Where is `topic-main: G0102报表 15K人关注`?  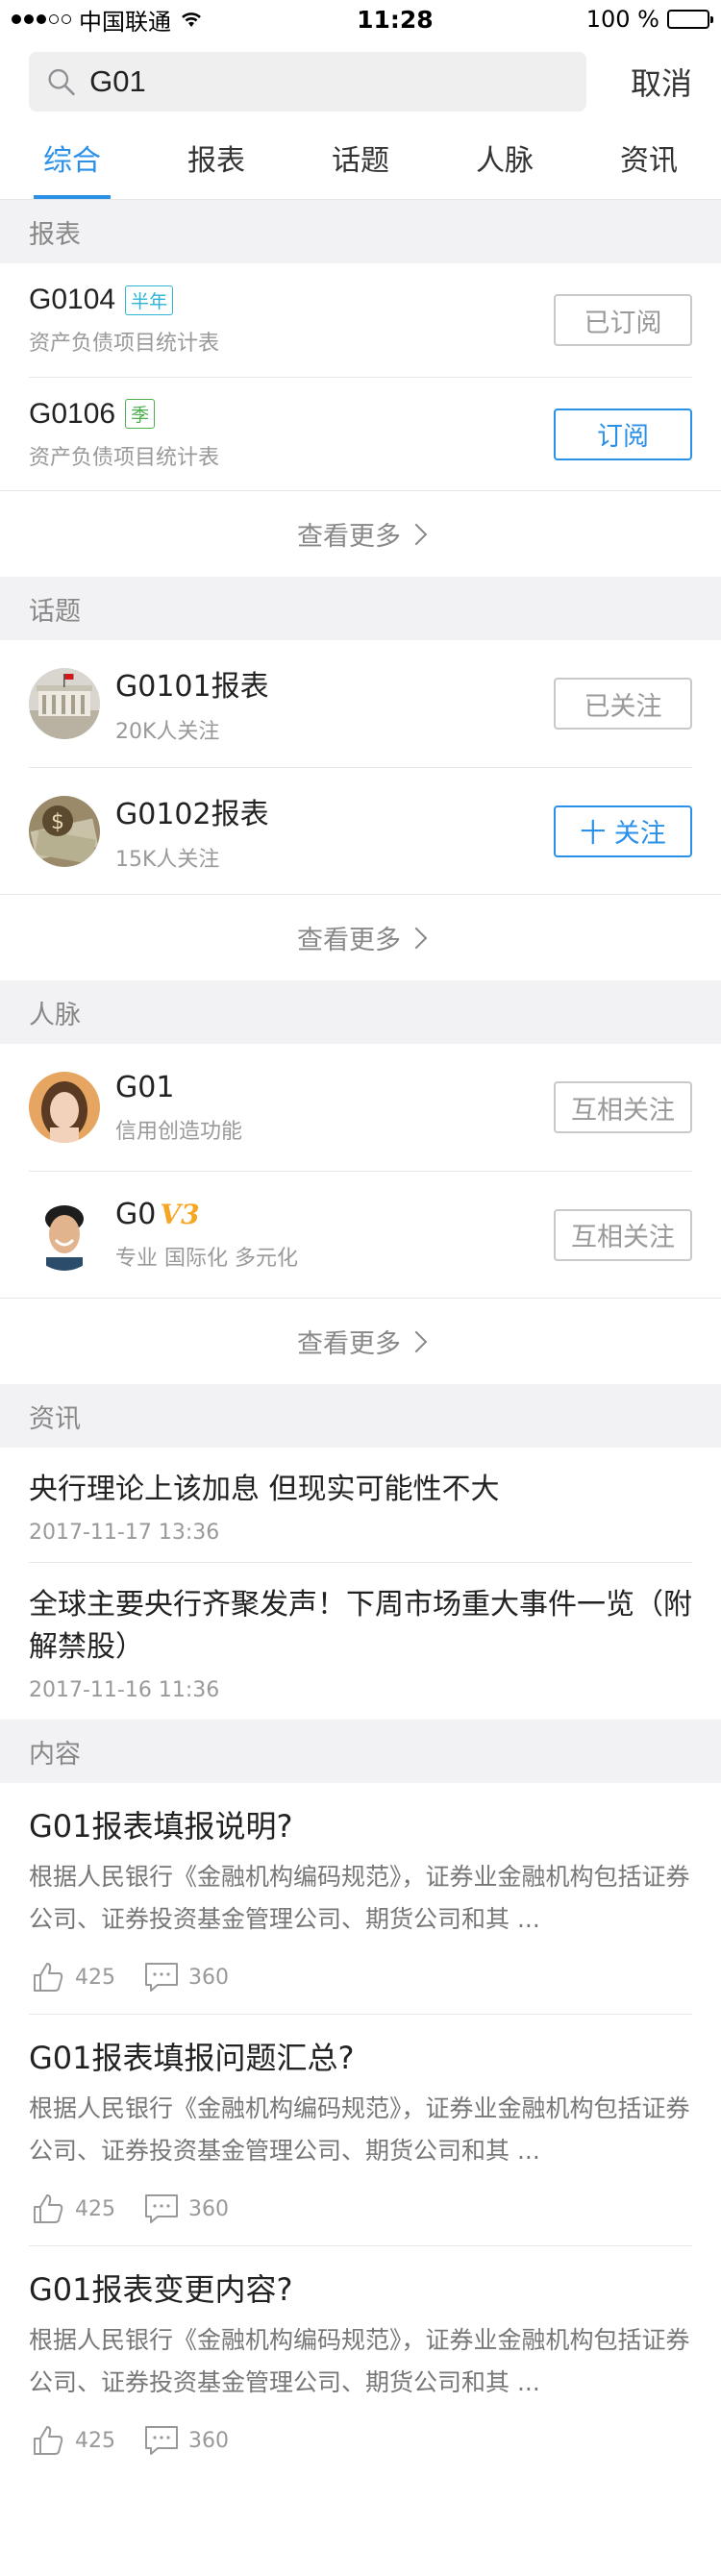
topic-main: G0102报表 15K人关注 is located at coordinates (335, 832).